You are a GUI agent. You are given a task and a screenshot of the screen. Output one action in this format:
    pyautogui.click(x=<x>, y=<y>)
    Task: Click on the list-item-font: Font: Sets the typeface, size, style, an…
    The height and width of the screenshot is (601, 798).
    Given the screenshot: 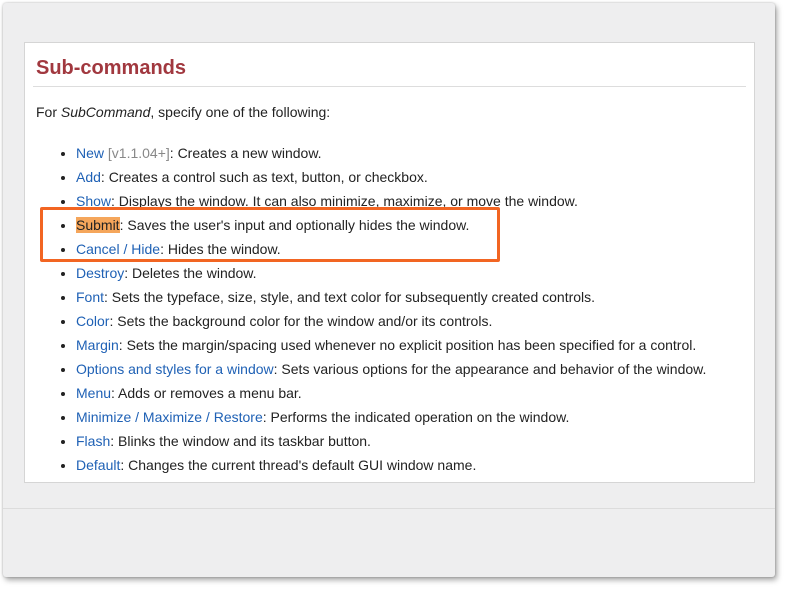 What is the action you would take?
    pyautogui.click(x=391, y=297)
    